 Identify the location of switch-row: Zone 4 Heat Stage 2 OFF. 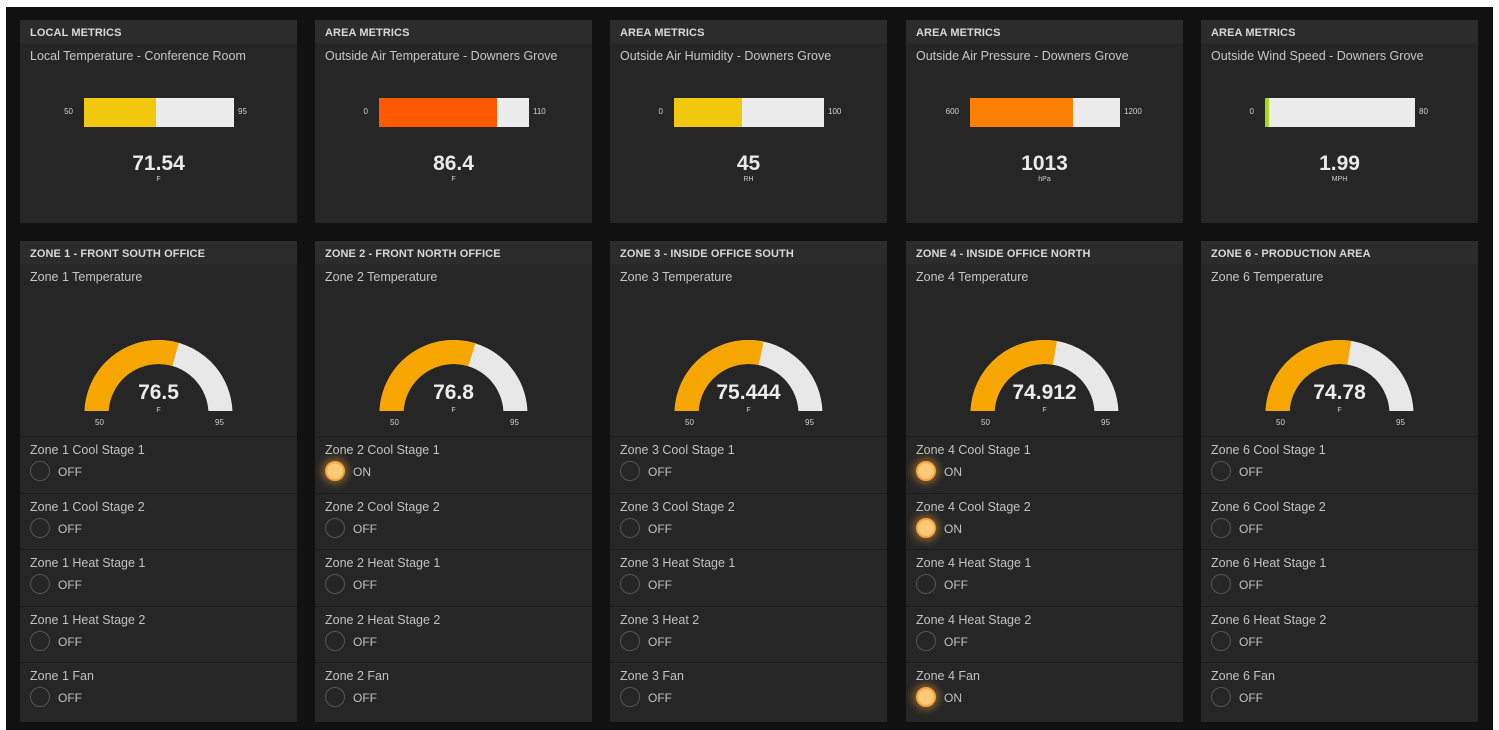
(1044, 634).